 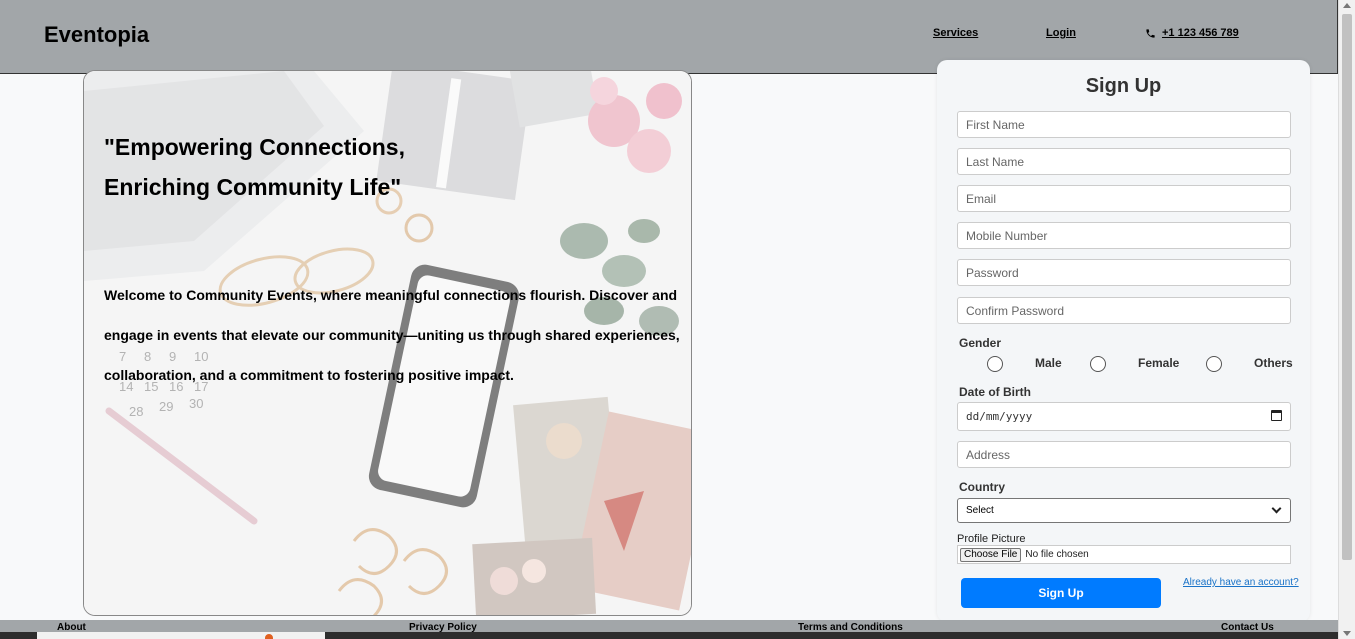 I want to click on gender-others-label: Others, so click(x=1273, y=363).